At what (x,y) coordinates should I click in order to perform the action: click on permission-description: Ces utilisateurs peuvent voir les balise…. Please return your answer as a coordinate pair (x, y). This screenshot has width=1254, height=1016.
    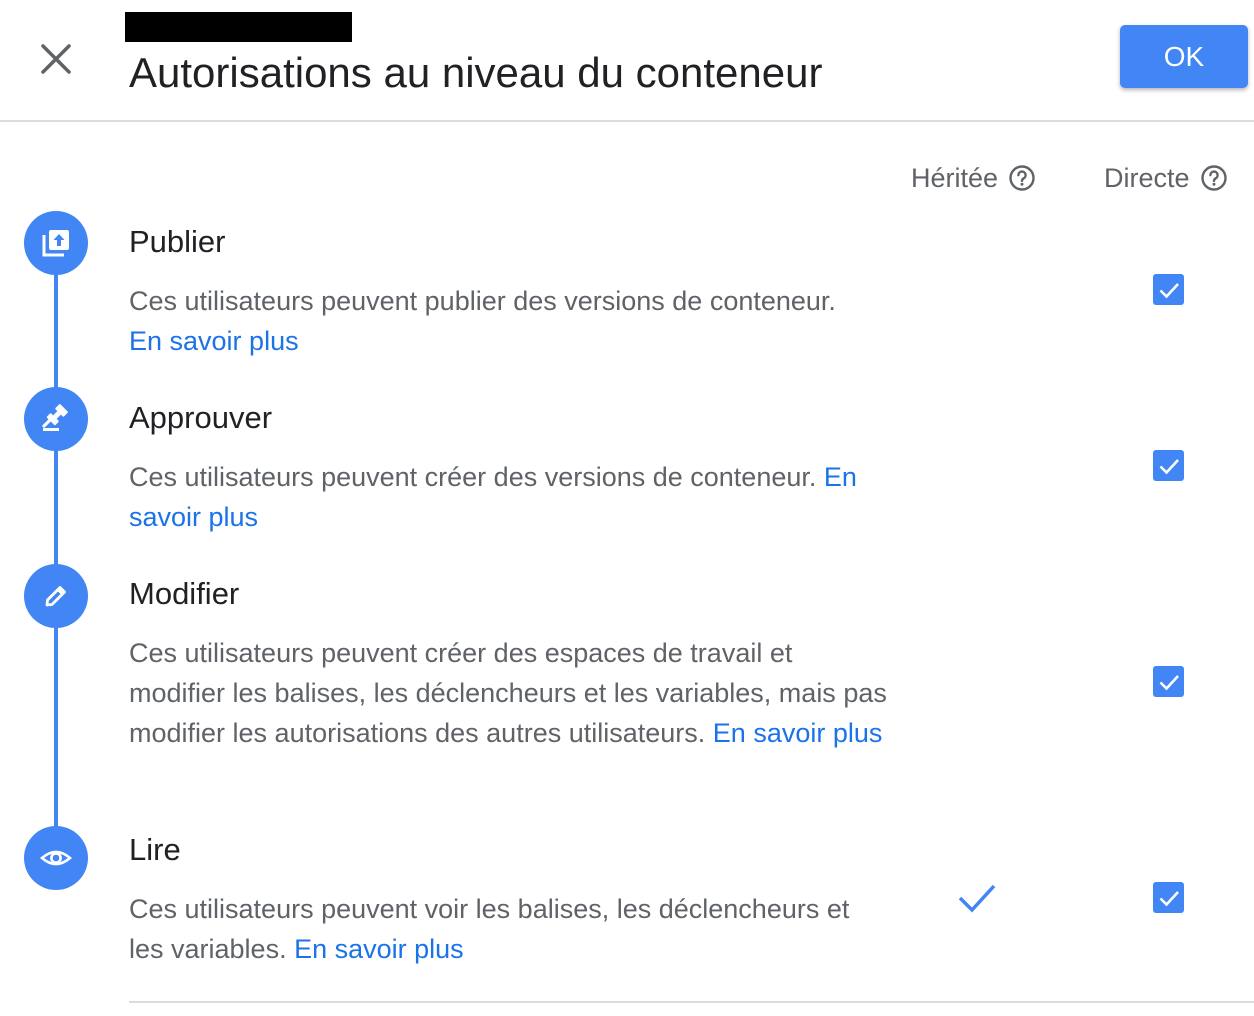
    Looking at the image, I should click on (509, 929).